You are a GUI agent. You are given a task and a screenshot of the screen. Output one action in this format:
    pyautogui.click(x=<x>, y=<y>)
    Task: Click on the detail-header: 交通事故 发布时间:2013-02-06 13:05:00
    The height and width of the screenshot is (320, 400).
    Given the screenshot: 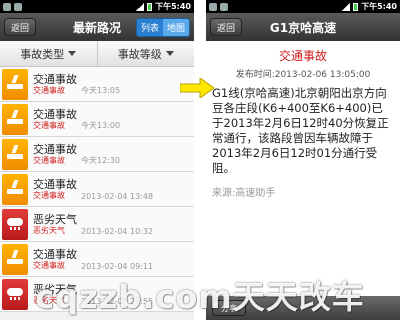 What is the action you would take?
    pyautogui.click(x=303, y=60)
    